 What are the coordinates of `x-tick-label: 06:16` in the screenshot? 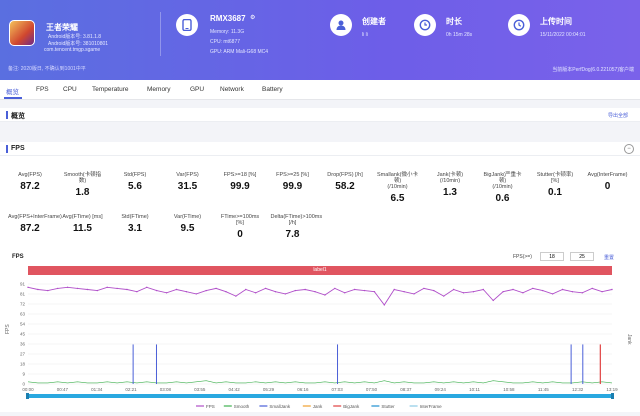 It's located at (303, 389).